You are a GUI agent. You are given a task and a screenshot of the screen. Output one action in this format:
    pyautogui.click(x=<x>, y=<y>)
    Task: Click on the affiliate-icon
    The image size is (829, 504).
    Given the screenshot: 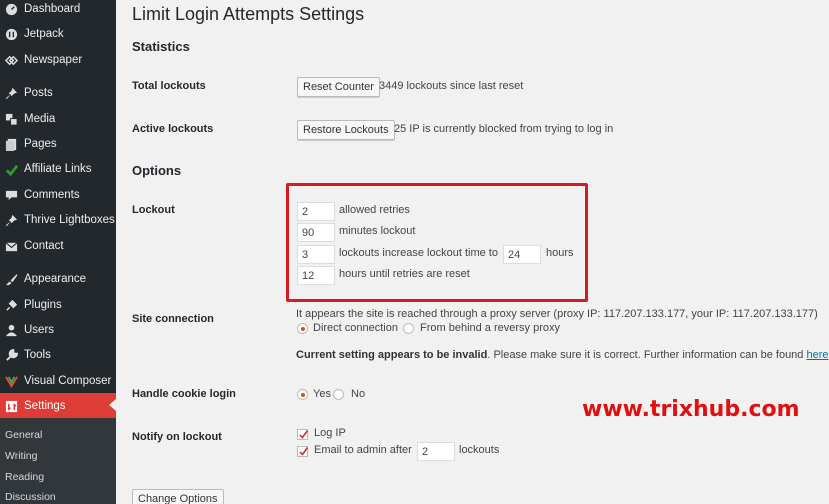 What is the action you would take?
    pyautogui.click(x=11, y=169)
    